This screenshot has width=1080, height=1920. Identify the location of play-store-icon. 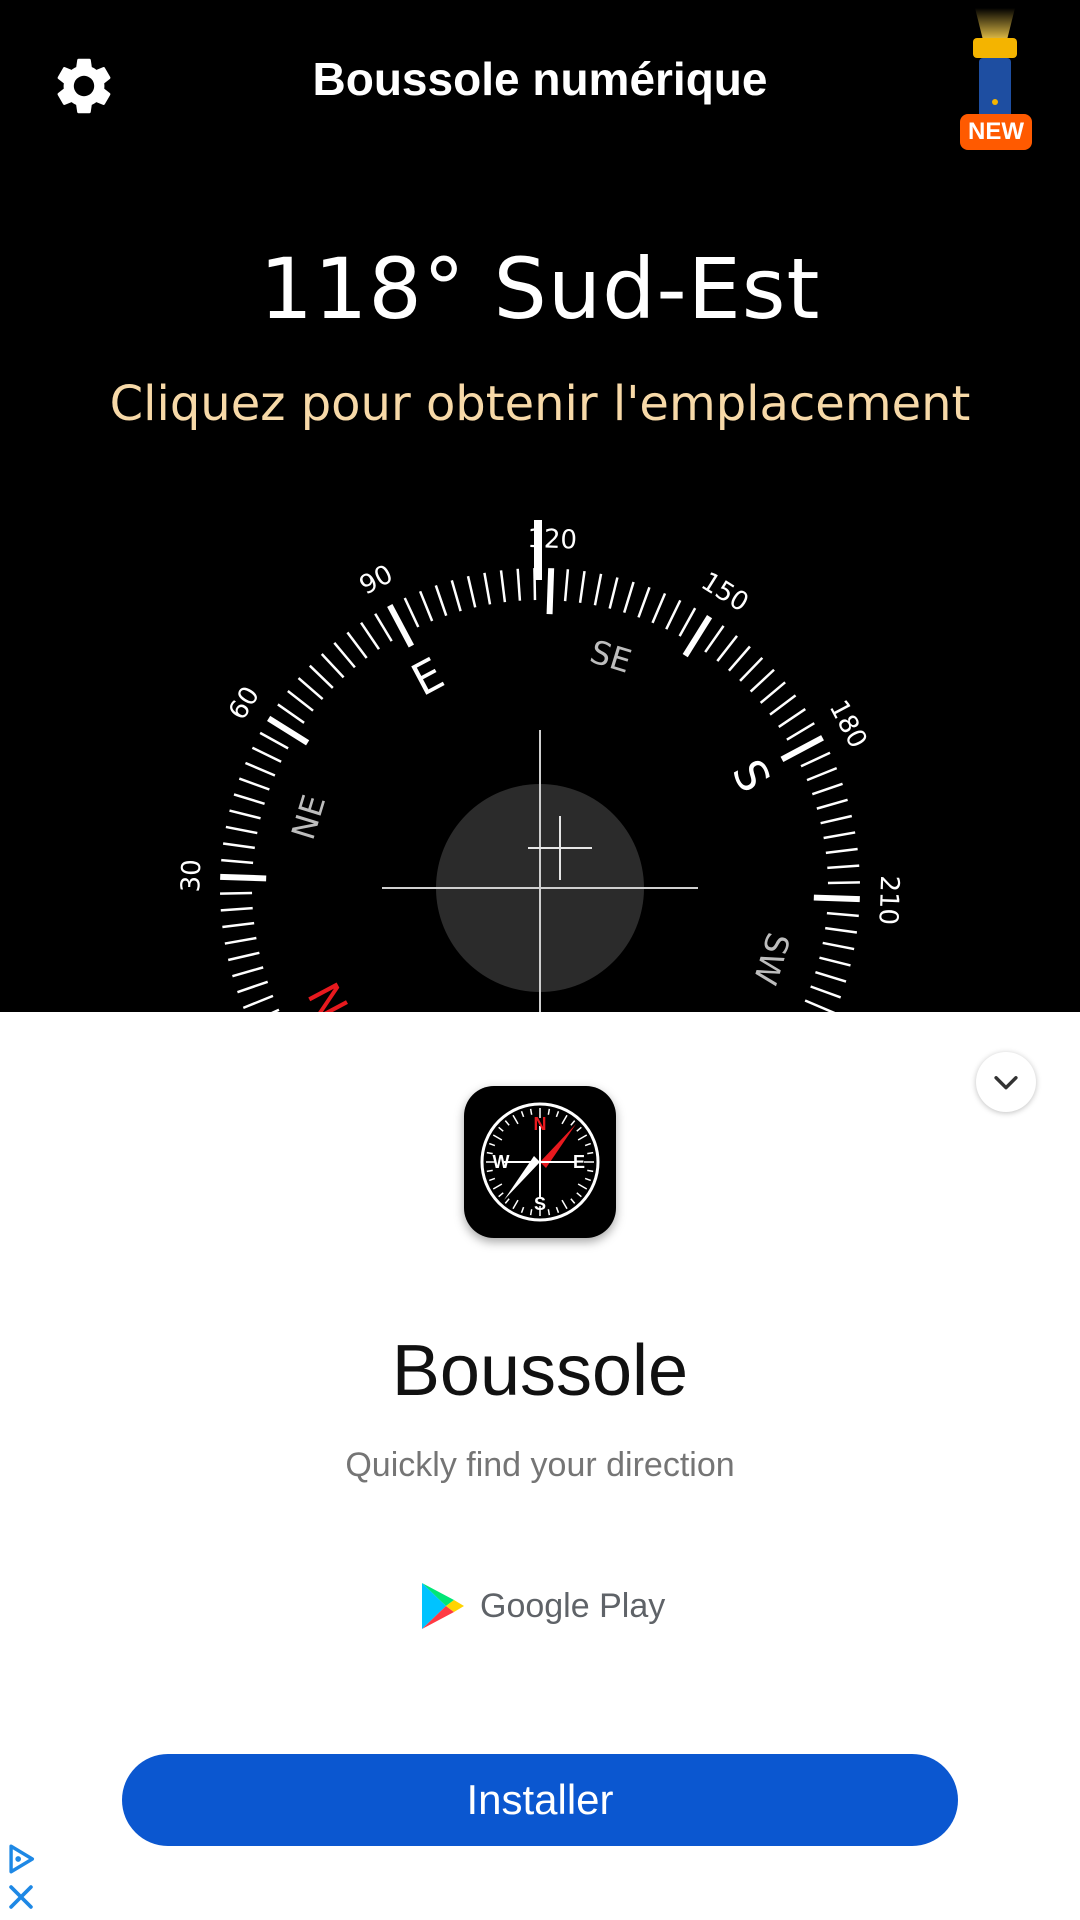
(443, 1606).